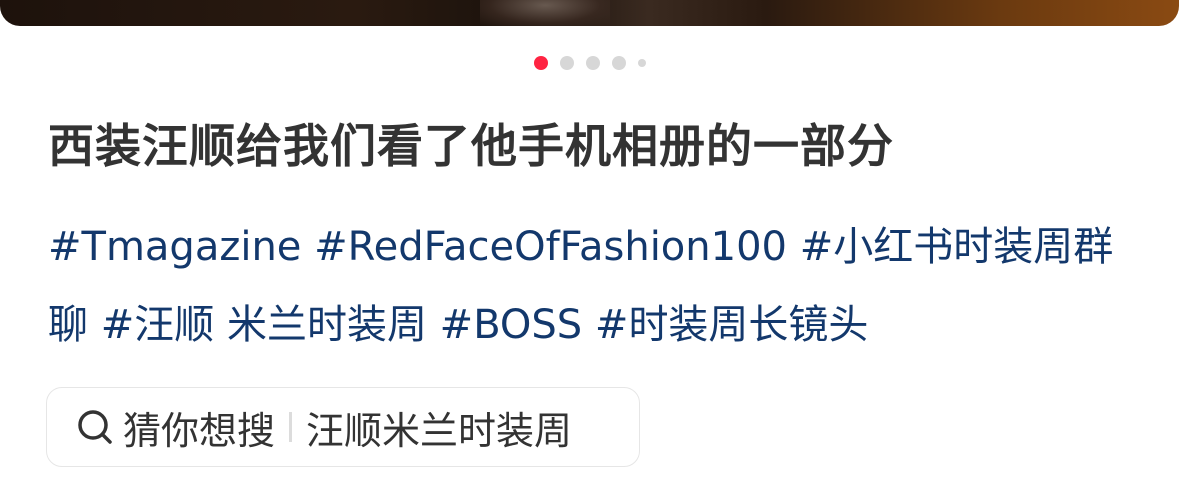  What do you see at coordinates (439, 430) in the screenshot?
I see `search-suggestion-keyword: 汪顺米兰时装周` at bounding box center [439, 430].